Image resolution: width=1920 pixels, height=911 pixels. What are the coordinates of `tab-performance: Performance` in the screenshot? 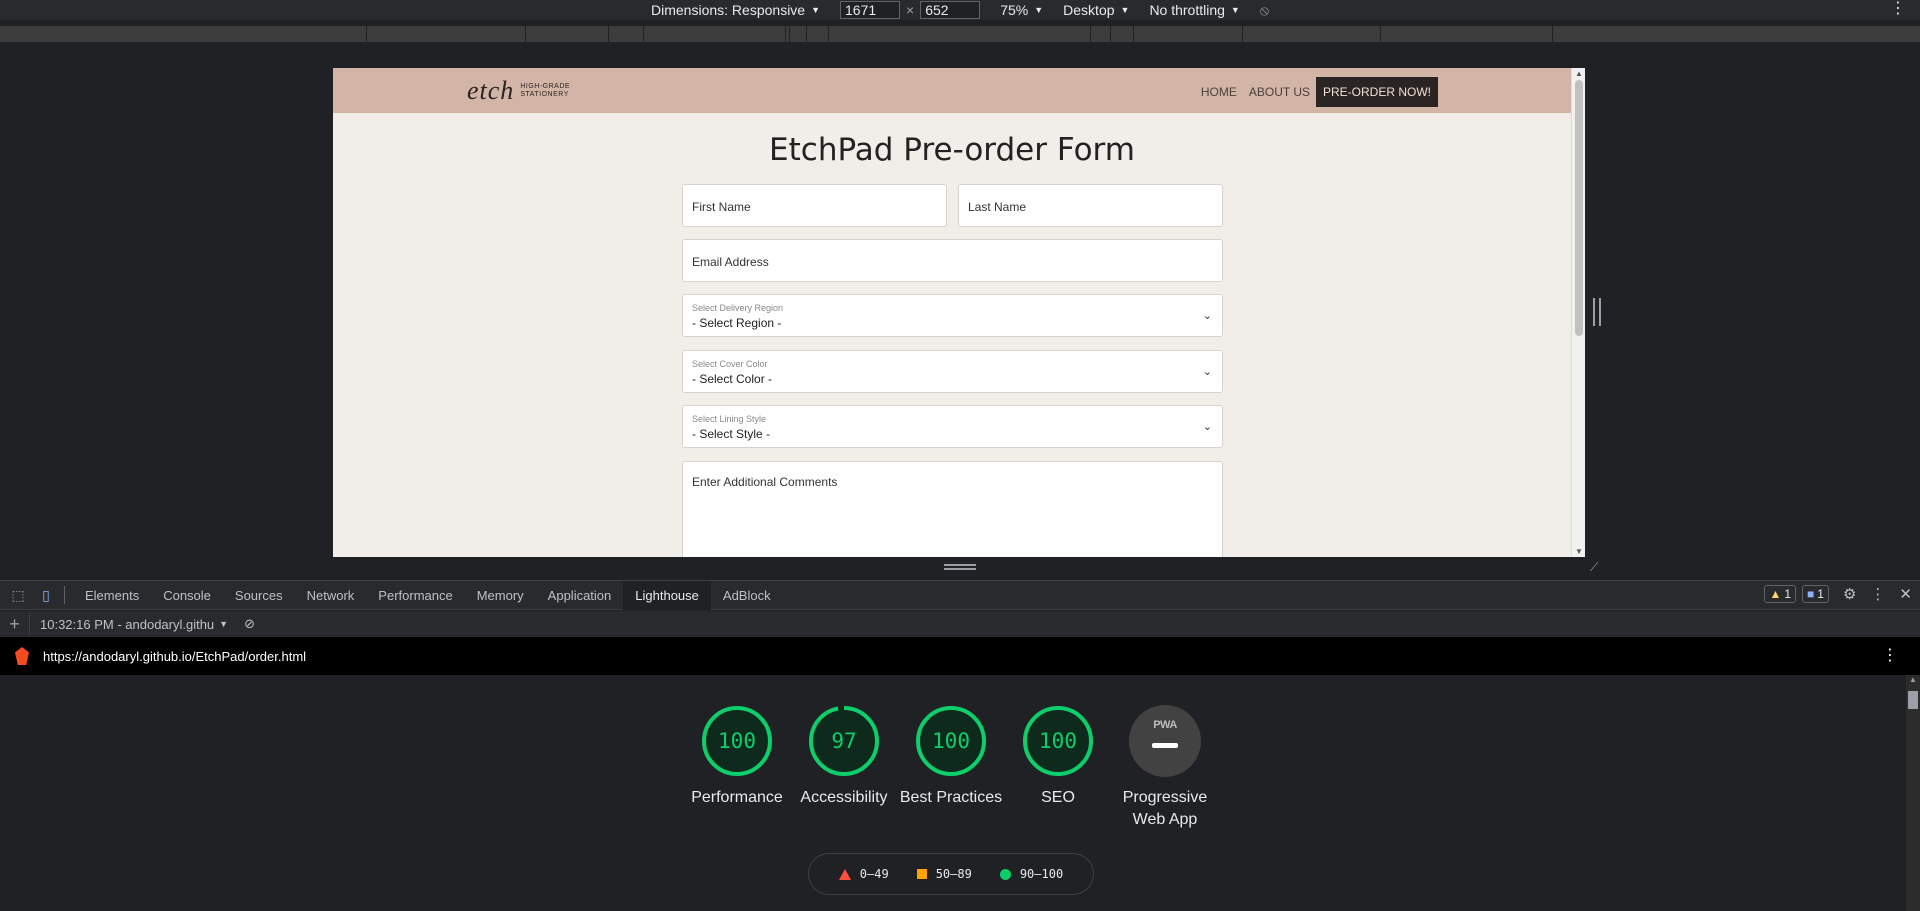 It's located at (415, 595).